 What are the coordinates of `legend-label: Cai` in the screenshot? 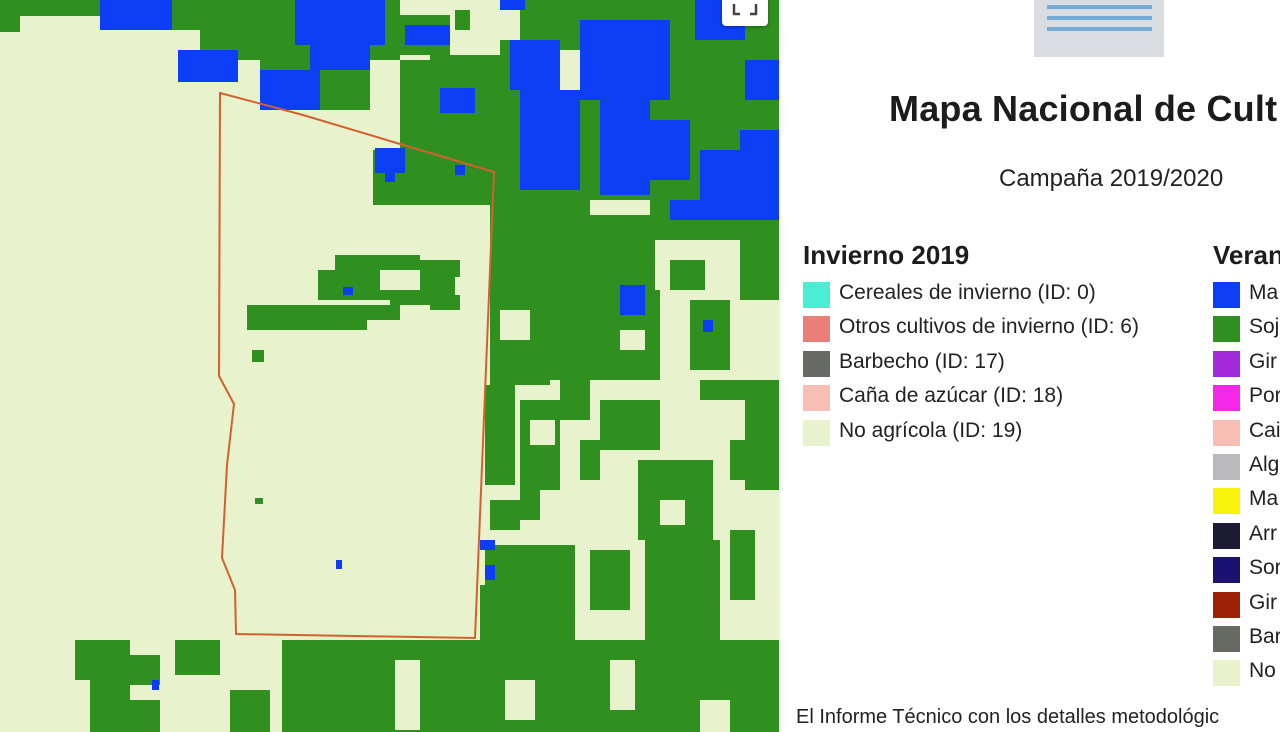 It's located at (1264, 430).